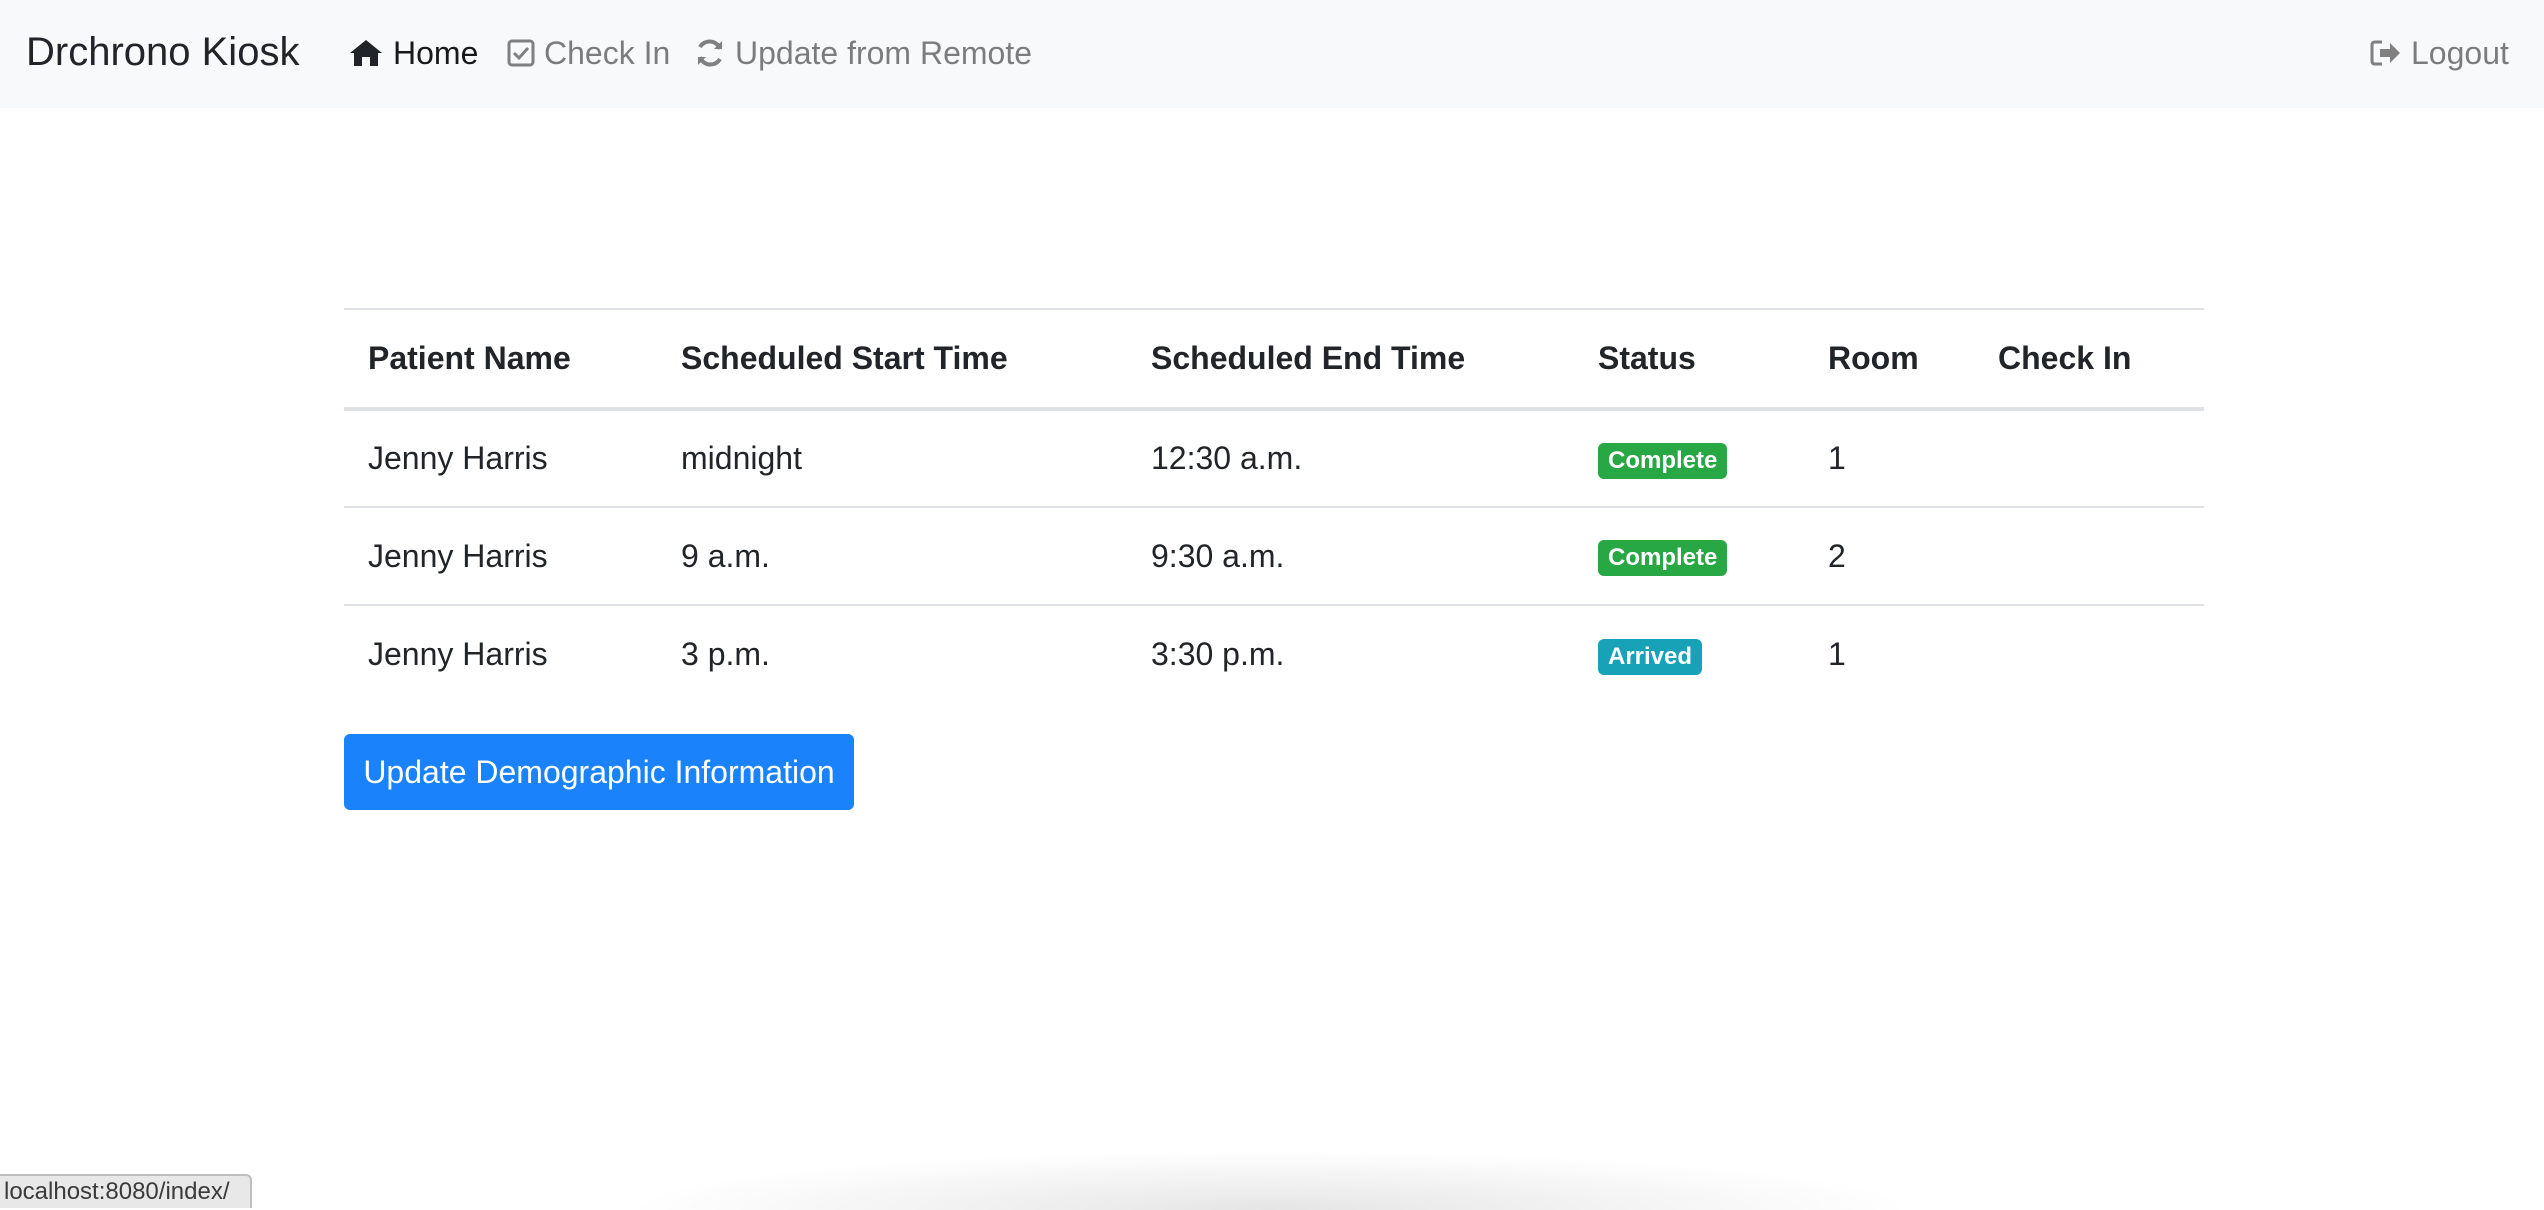  I want to click on column-header-start-time: Scheduled Start Time, so click(892, 359).